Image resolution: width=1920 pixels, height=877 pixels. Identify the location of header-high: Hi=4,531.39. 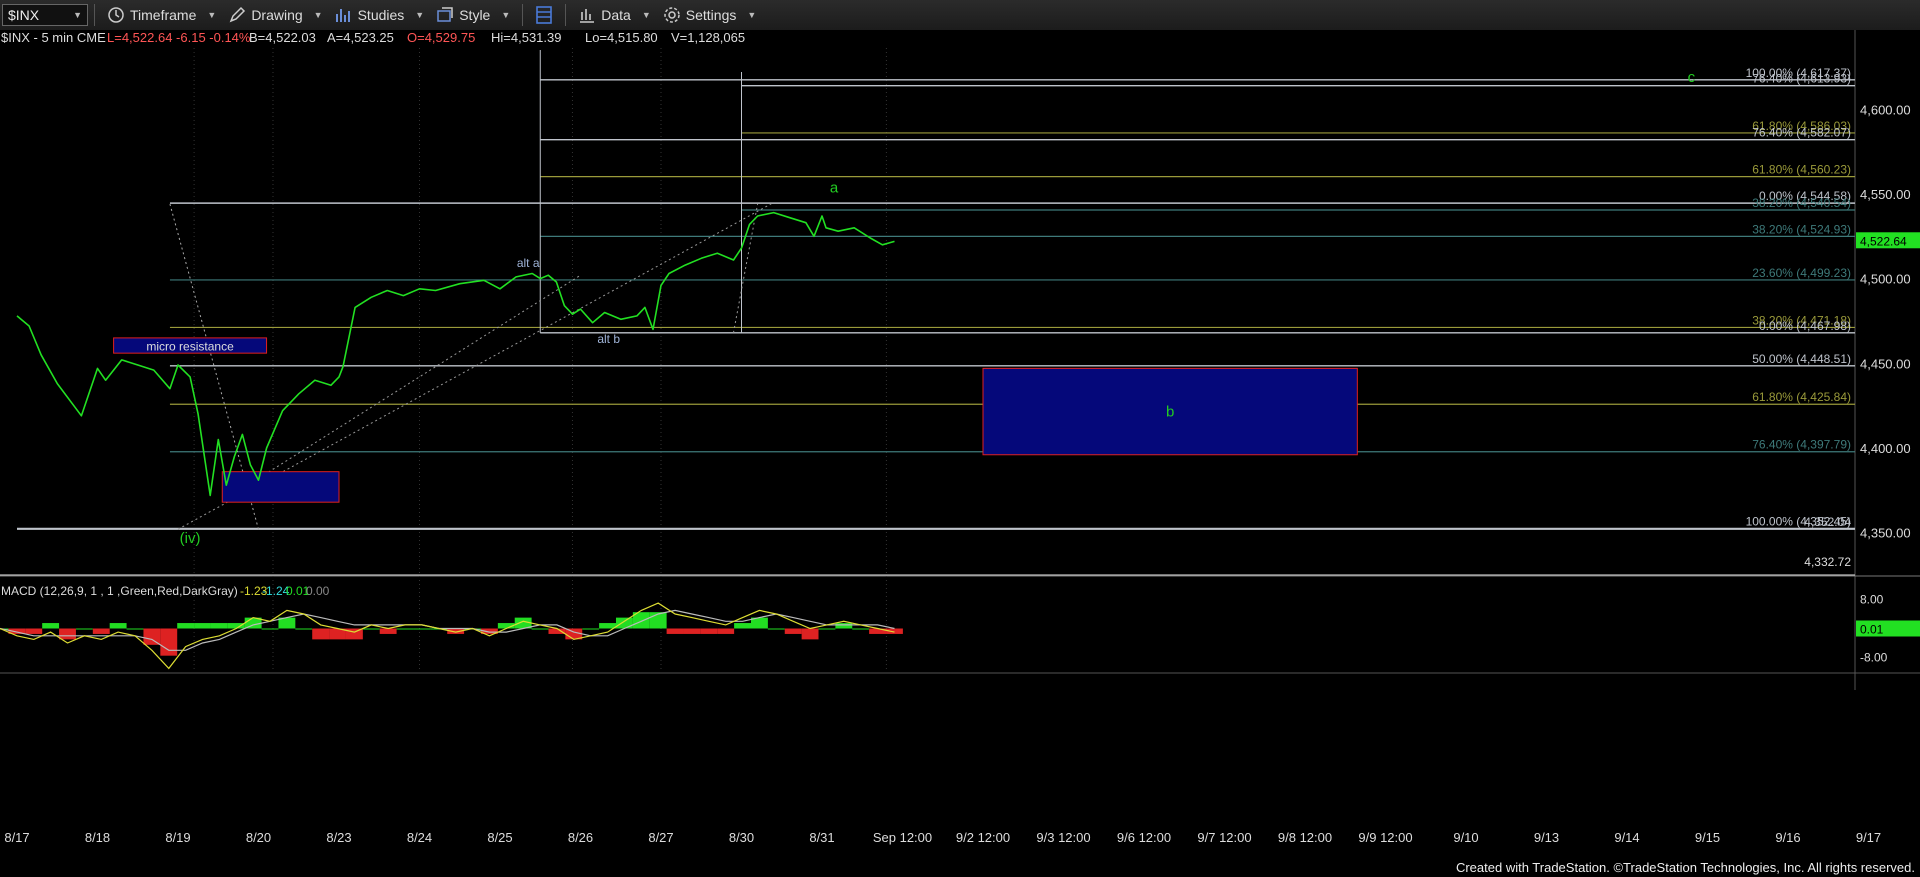
(526, 37).